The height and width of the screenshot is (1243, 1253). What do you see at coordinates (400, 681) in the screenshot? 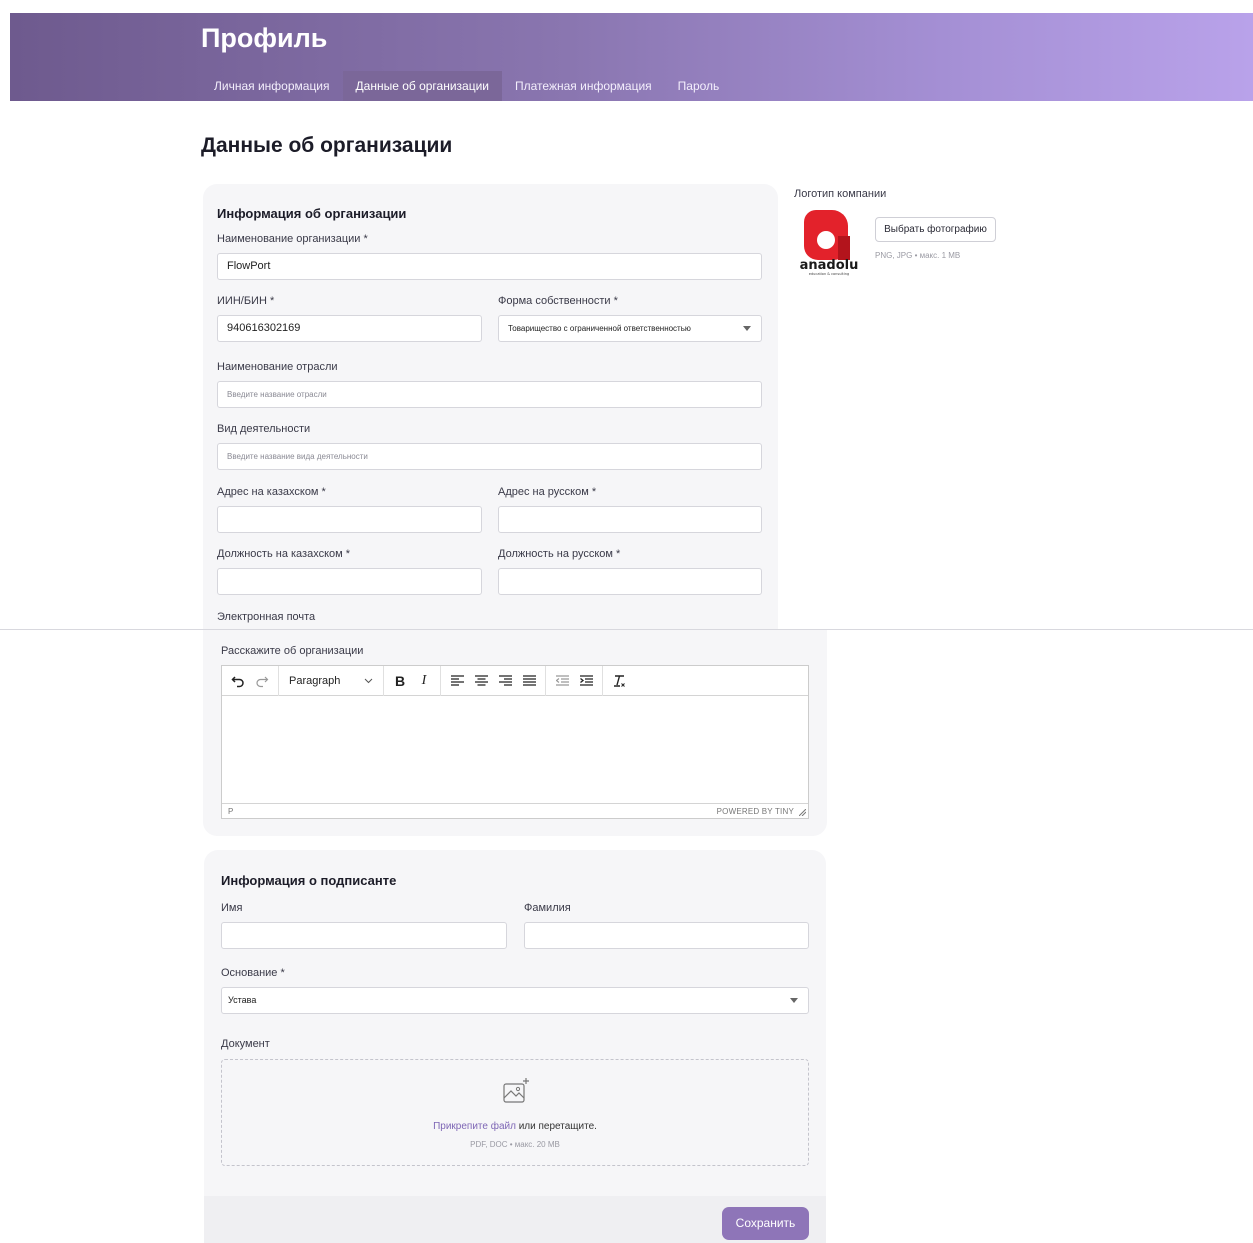
I see `bold-icon: B` at bounding box center [400, 681].